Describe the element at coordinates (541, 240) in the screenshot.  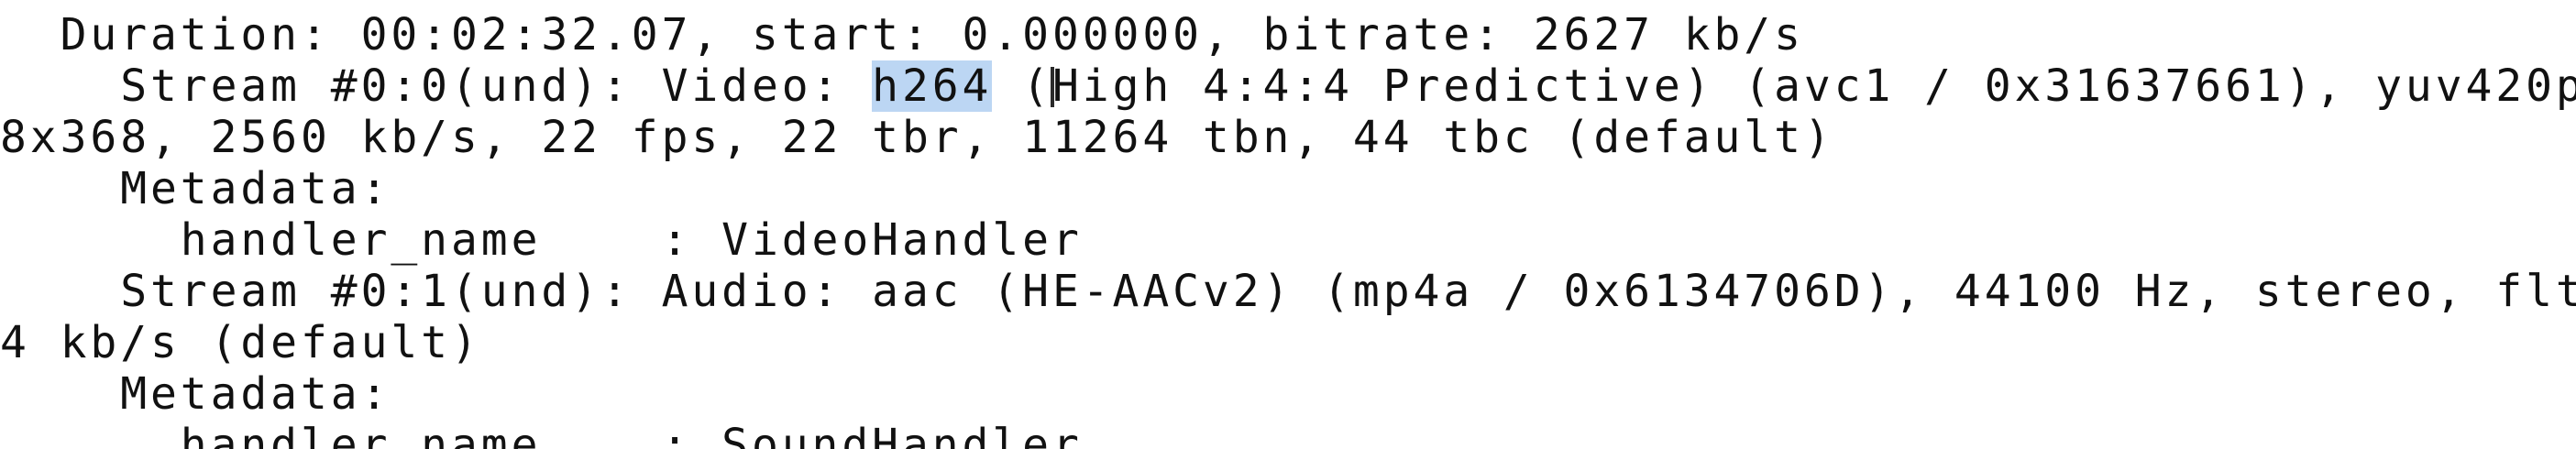
I see `video-handler-line: handler_name : VideoHandler` at that location.